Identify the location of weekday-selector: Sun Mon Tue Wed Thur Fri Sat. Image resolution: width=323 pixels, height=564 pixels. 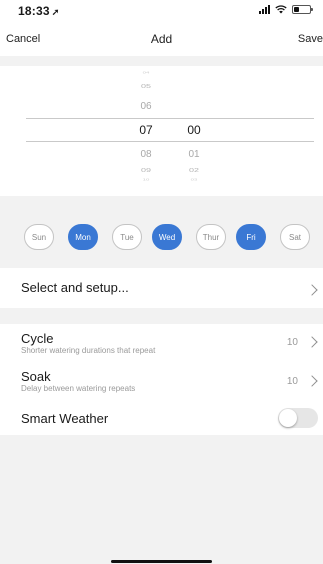
(161, 237).